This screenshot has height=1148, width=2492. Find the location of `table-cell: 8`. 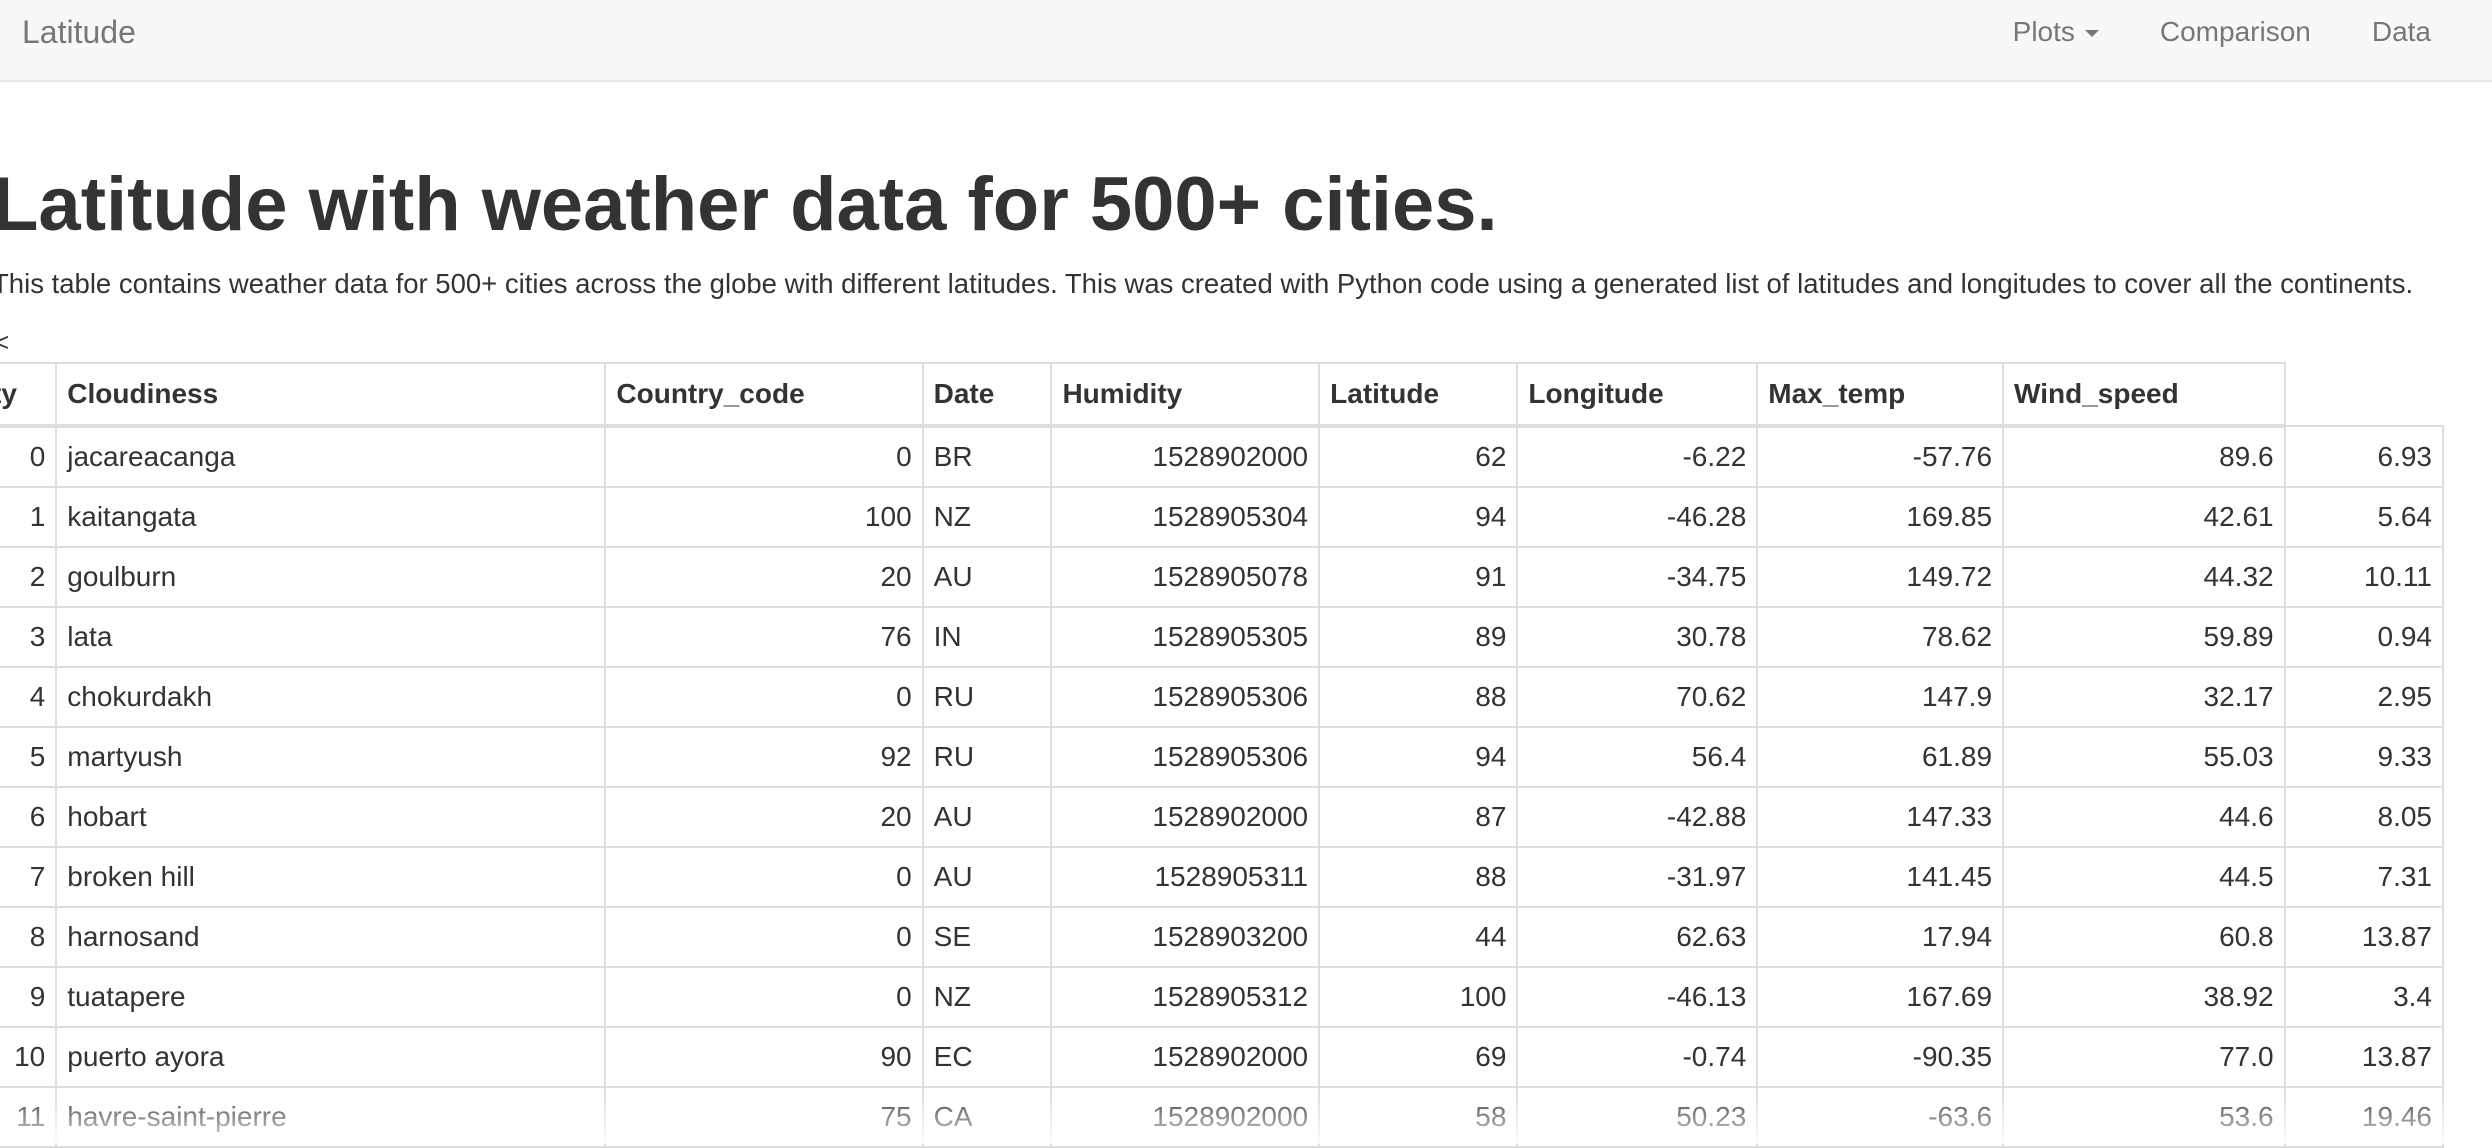

table-cell: 8 is located at coordinates (29, 937).